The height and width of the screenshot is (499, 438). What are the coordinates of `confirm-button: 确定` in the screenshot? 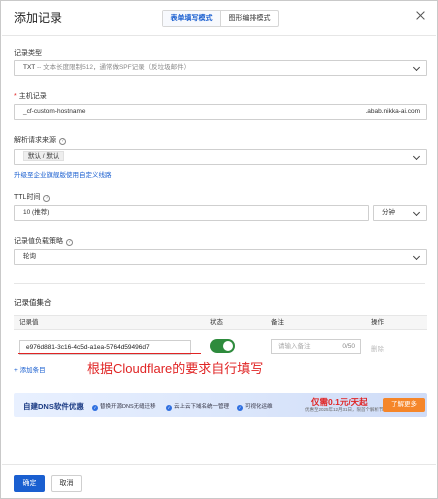 It's located at (29, 483).